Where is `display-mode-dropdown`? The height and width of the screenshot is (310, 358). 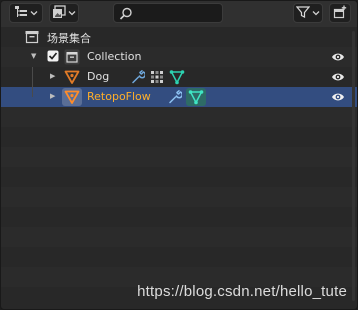 display-mode-dropdown is located at coordinates (26, 13).